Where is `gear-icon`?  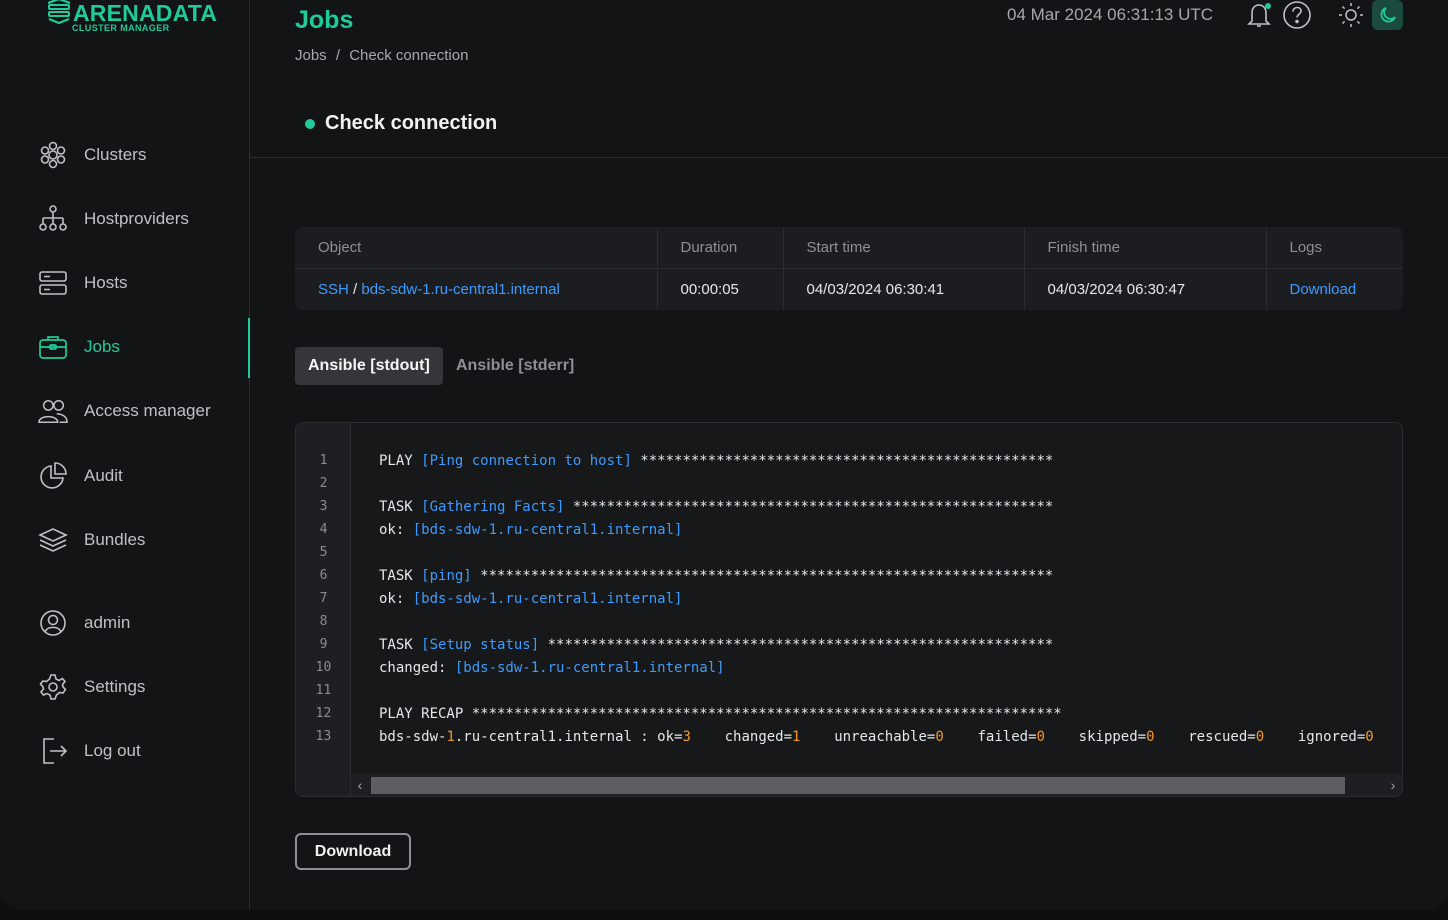 gear-icon is located at coordinates (53, 687).